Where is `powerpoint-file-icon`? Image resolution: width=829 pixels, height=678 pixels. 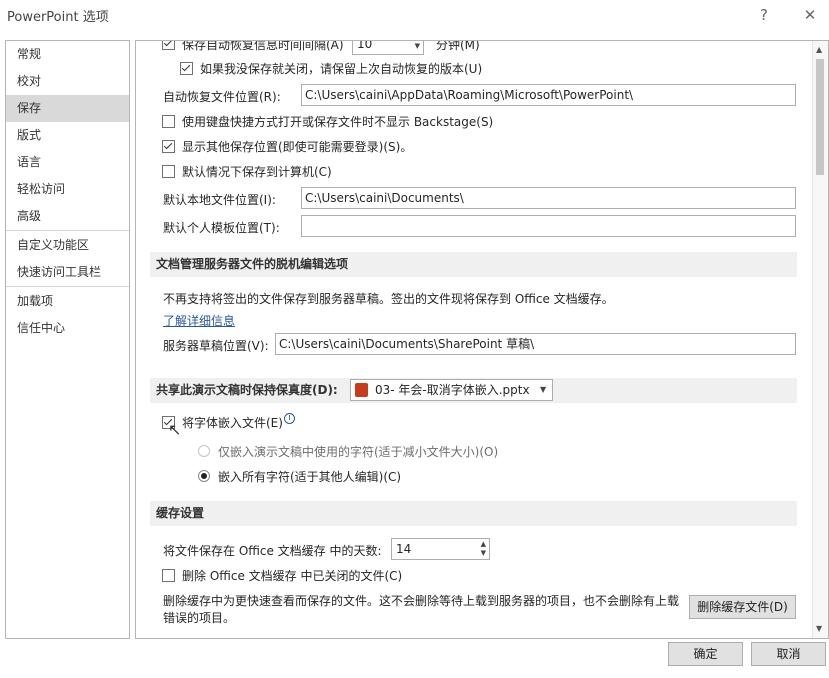 powerpoint-file-icon is located at coordinates (361, 390).